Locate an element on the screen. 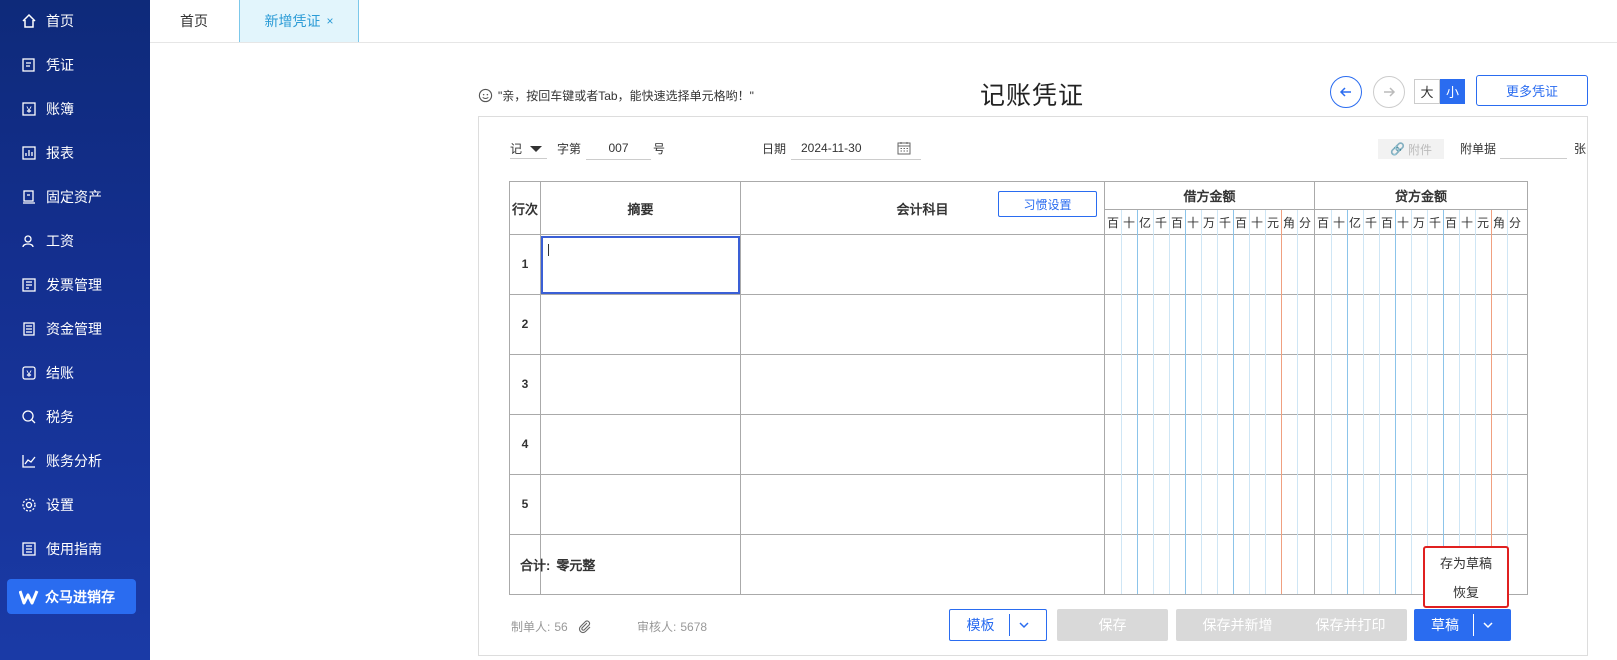  salary-icon is located at coordinates (29, 241).